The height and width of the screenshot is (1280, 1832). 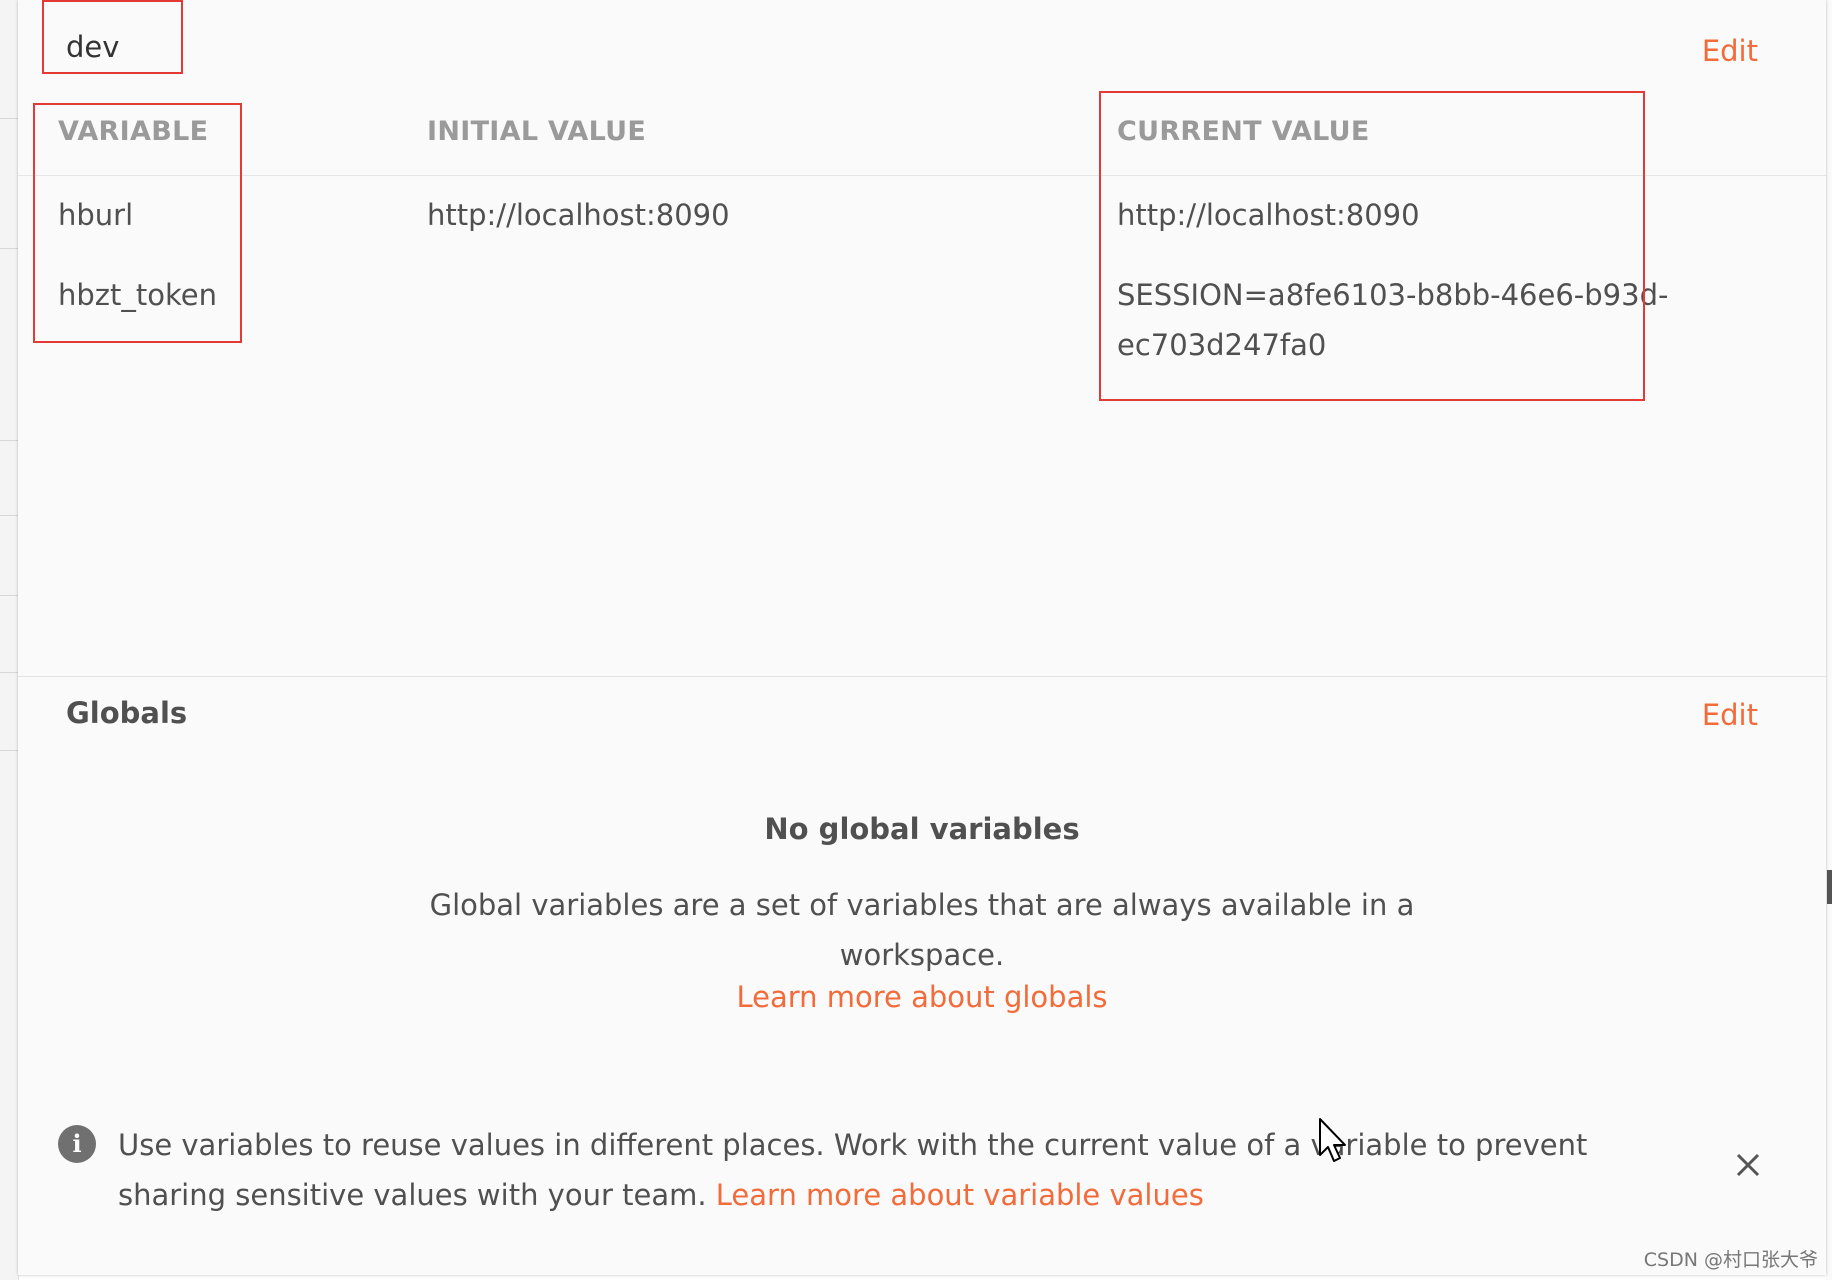 I want to click on column-header-current-value: CURRENT VALUE, so click(x=1243, y=131).